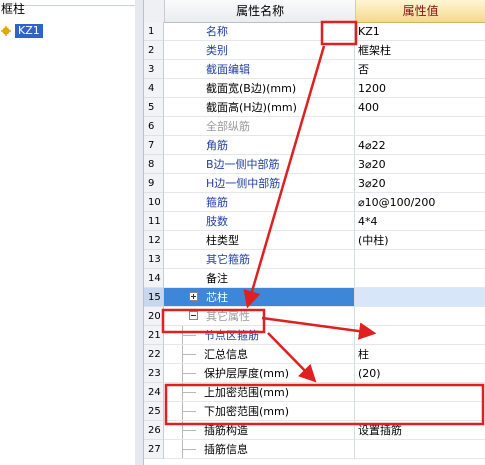 The width and height of the screenshot is (485, 465). Describe the element at coordinates (217, 297) in the screenshot. I see `property-name-label: 芯柱` at that location.